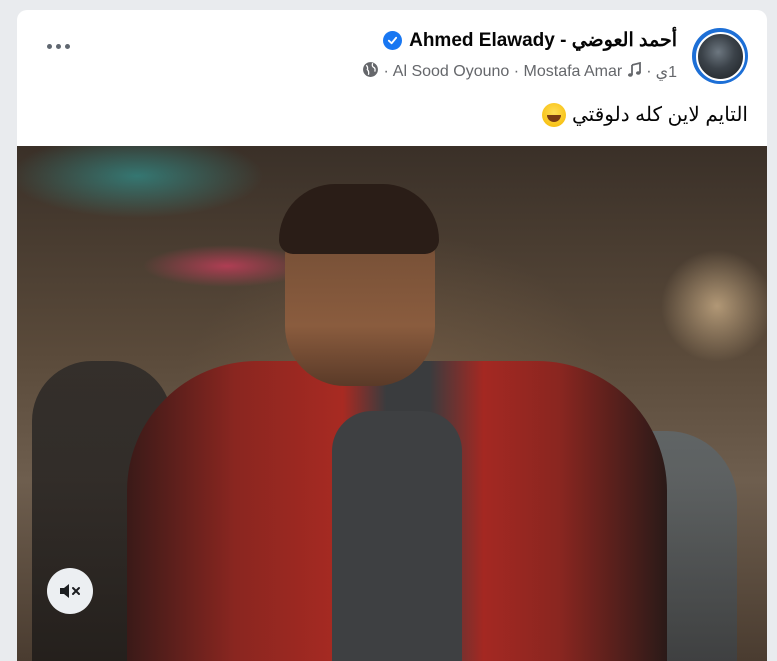 The height and width of the screenshot is (661, 777). Describe the element at coordinates (666, 72) in the screenshot. I see `post-time: 1ي` at that location.